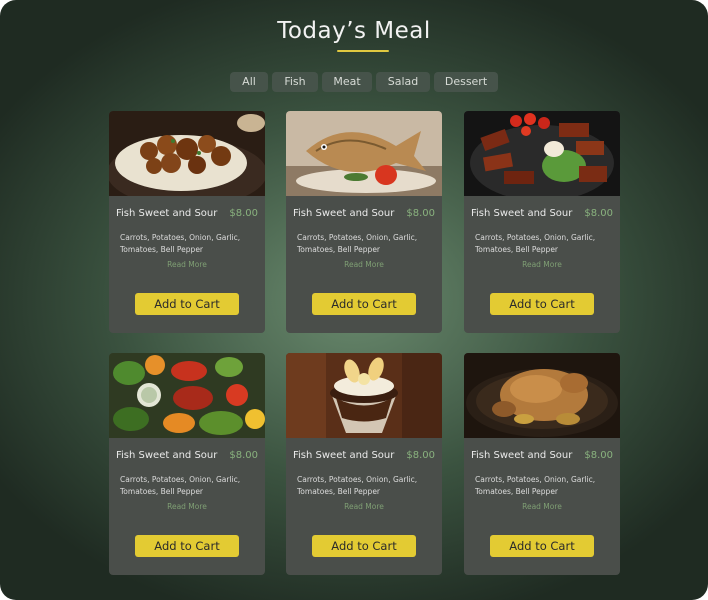  I want to click on title-underline, so click(363, 51).